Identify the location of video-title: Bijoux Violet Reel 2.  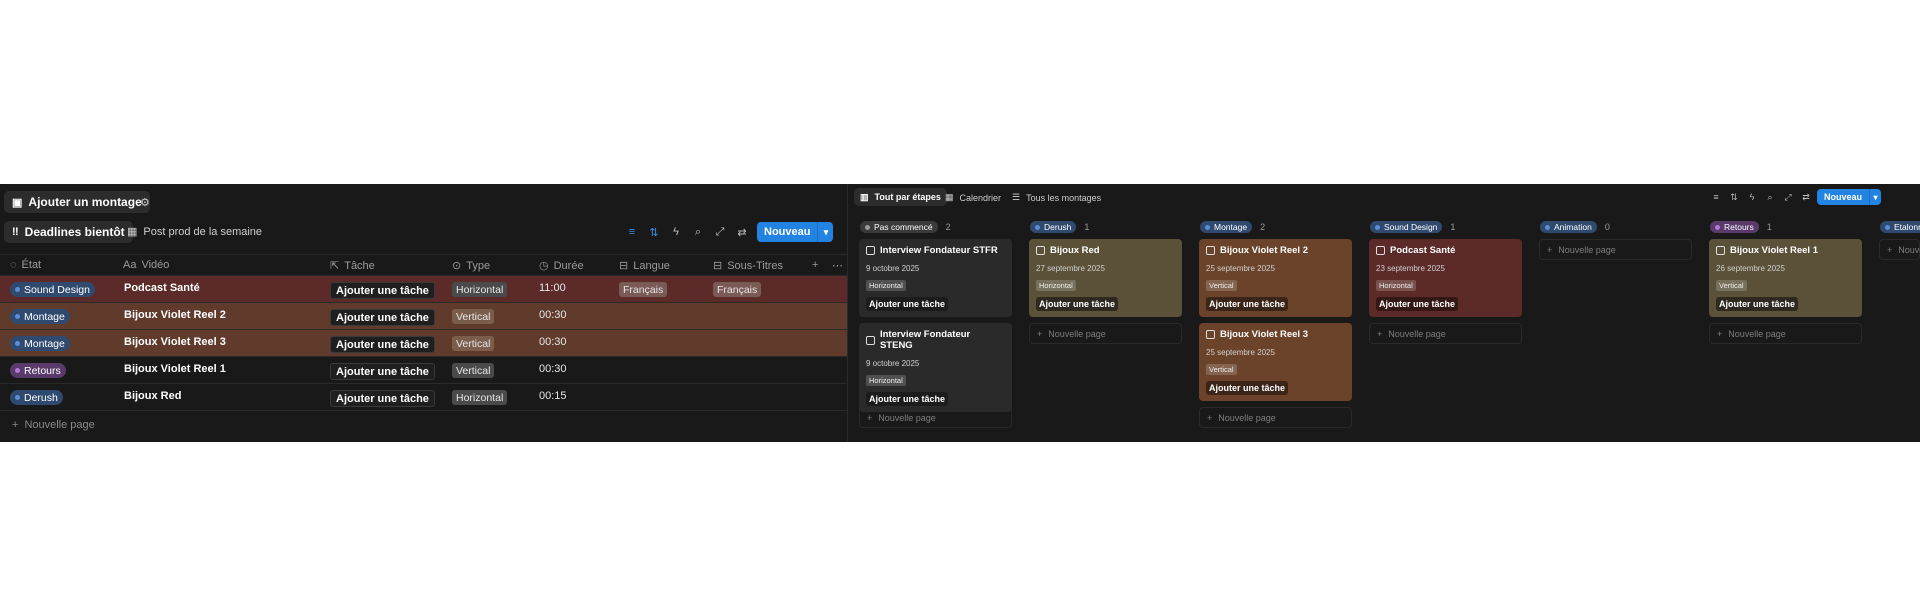
(175, 315).